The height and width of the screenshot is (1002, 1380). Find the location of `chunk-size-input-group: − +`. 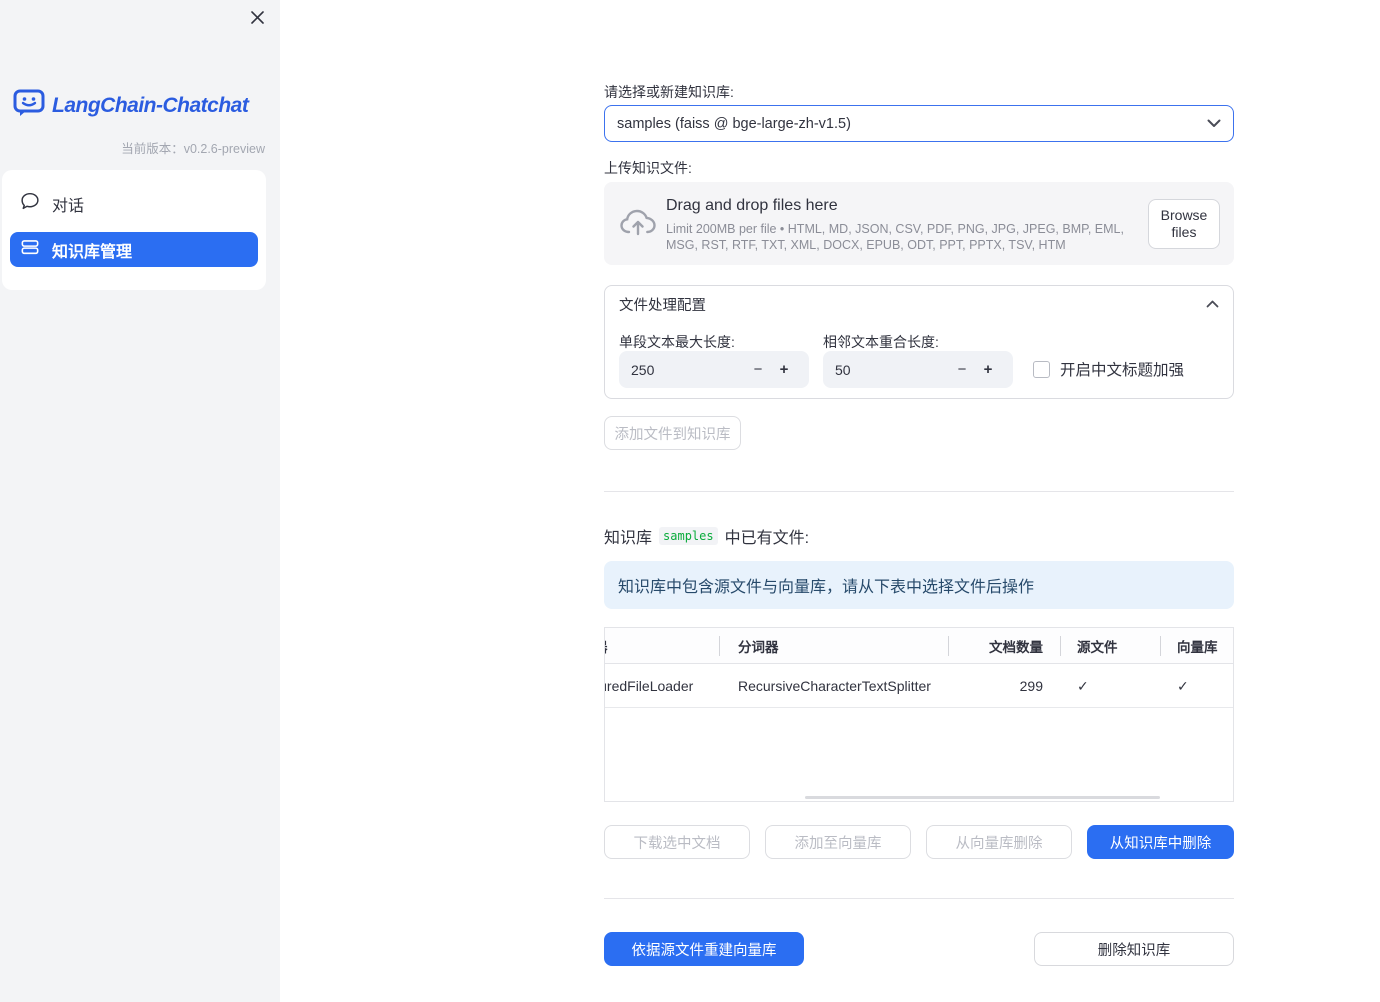

chunk-size-input-group: − + is located at coordinates (714, 369).